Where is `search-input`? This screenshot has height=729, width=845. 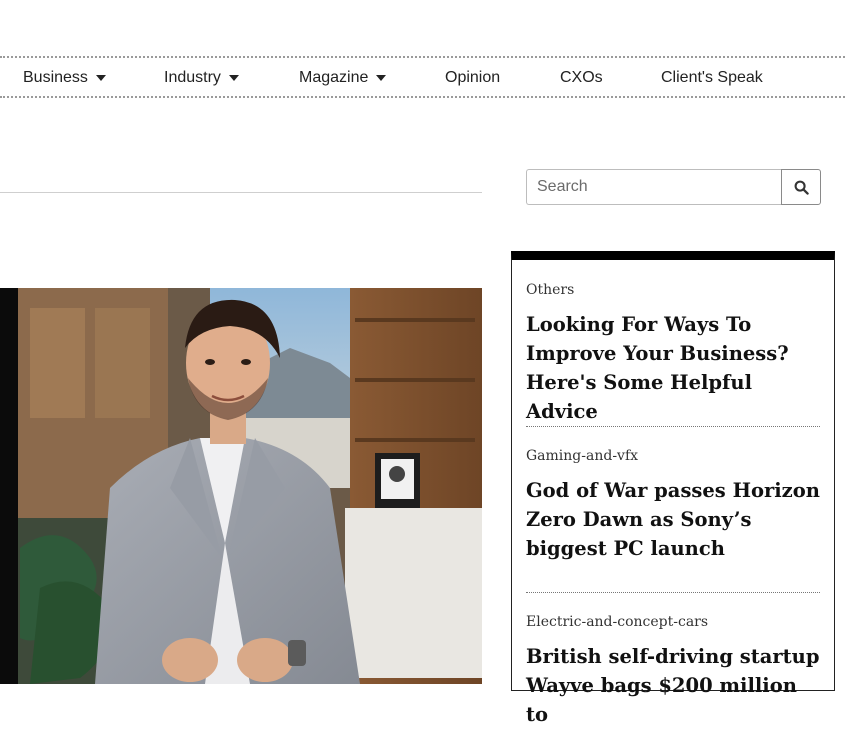
search-input is located at coordinates (654, 187).